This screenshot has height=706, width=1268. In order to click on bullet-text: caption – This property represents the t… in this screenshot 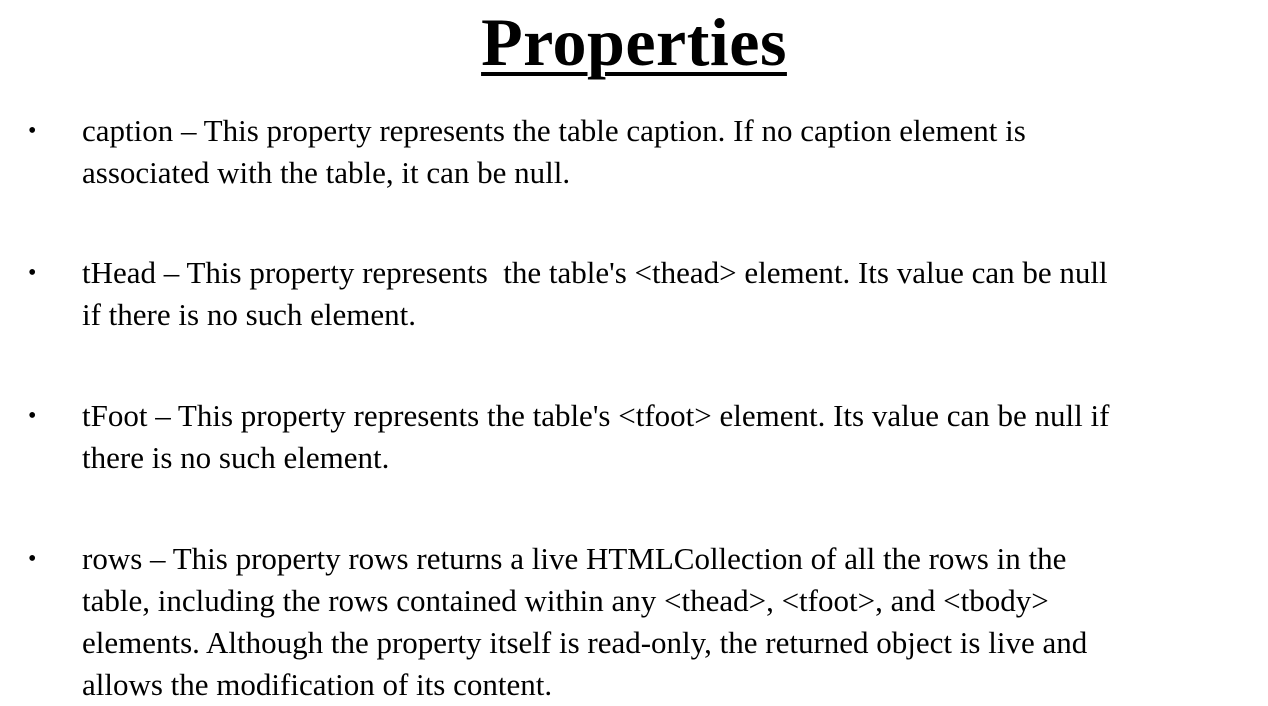, I will do `click(667, 152)`.